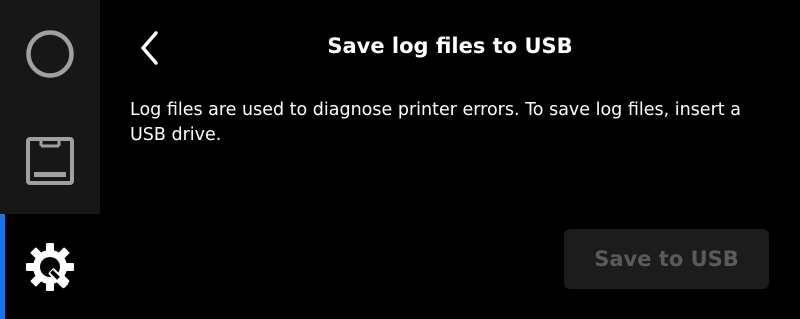 This screenshot has width=800, height=319. What do you see at coordinates (450, 46) in the screenshot?
I see `page-title: Save log files to USB` at bounding box center [450, 46].